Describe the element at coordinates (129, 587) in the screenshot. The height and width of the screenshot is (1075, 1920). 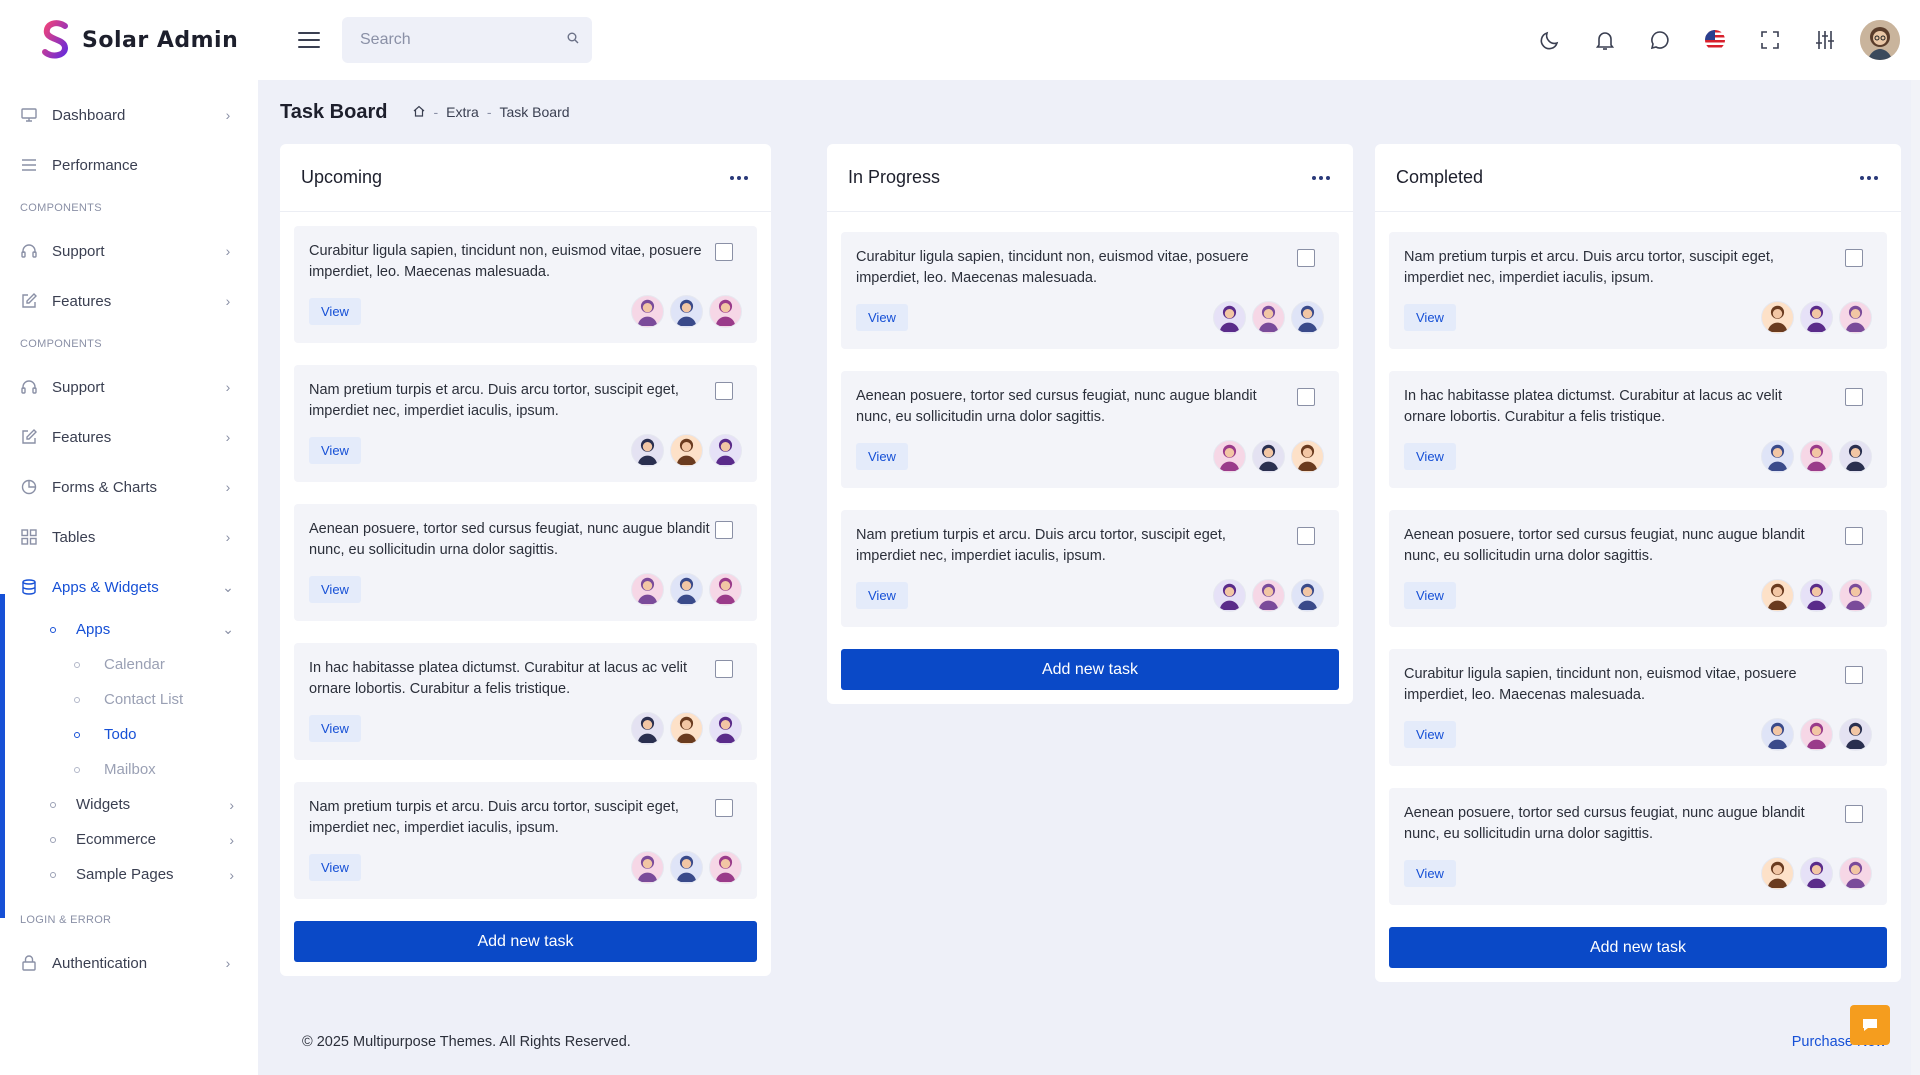
I see `sidebar-item-apps-widgets: Apps & Widgets ⌄` at that location.